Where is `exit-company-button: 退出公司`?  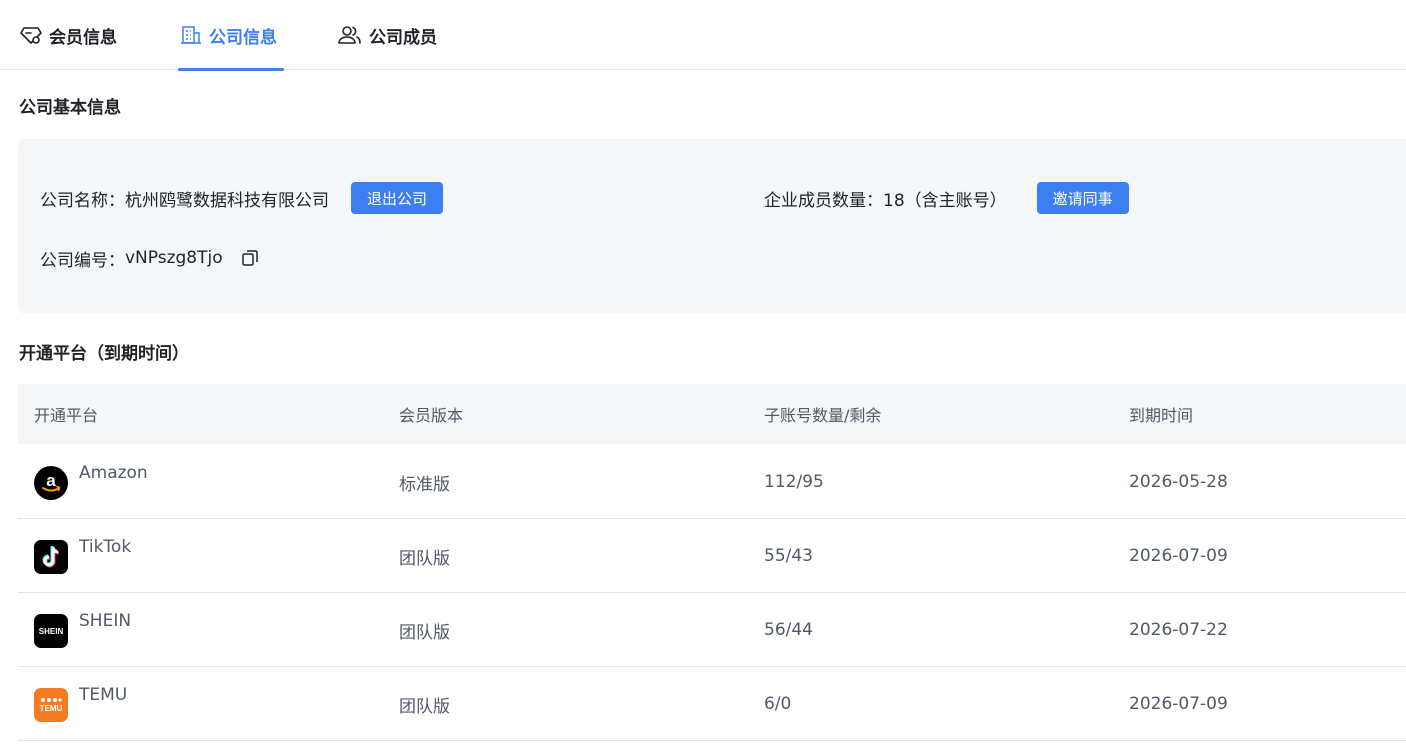
exit-company-button: 退出公司 is located at coordinates (397, 198).